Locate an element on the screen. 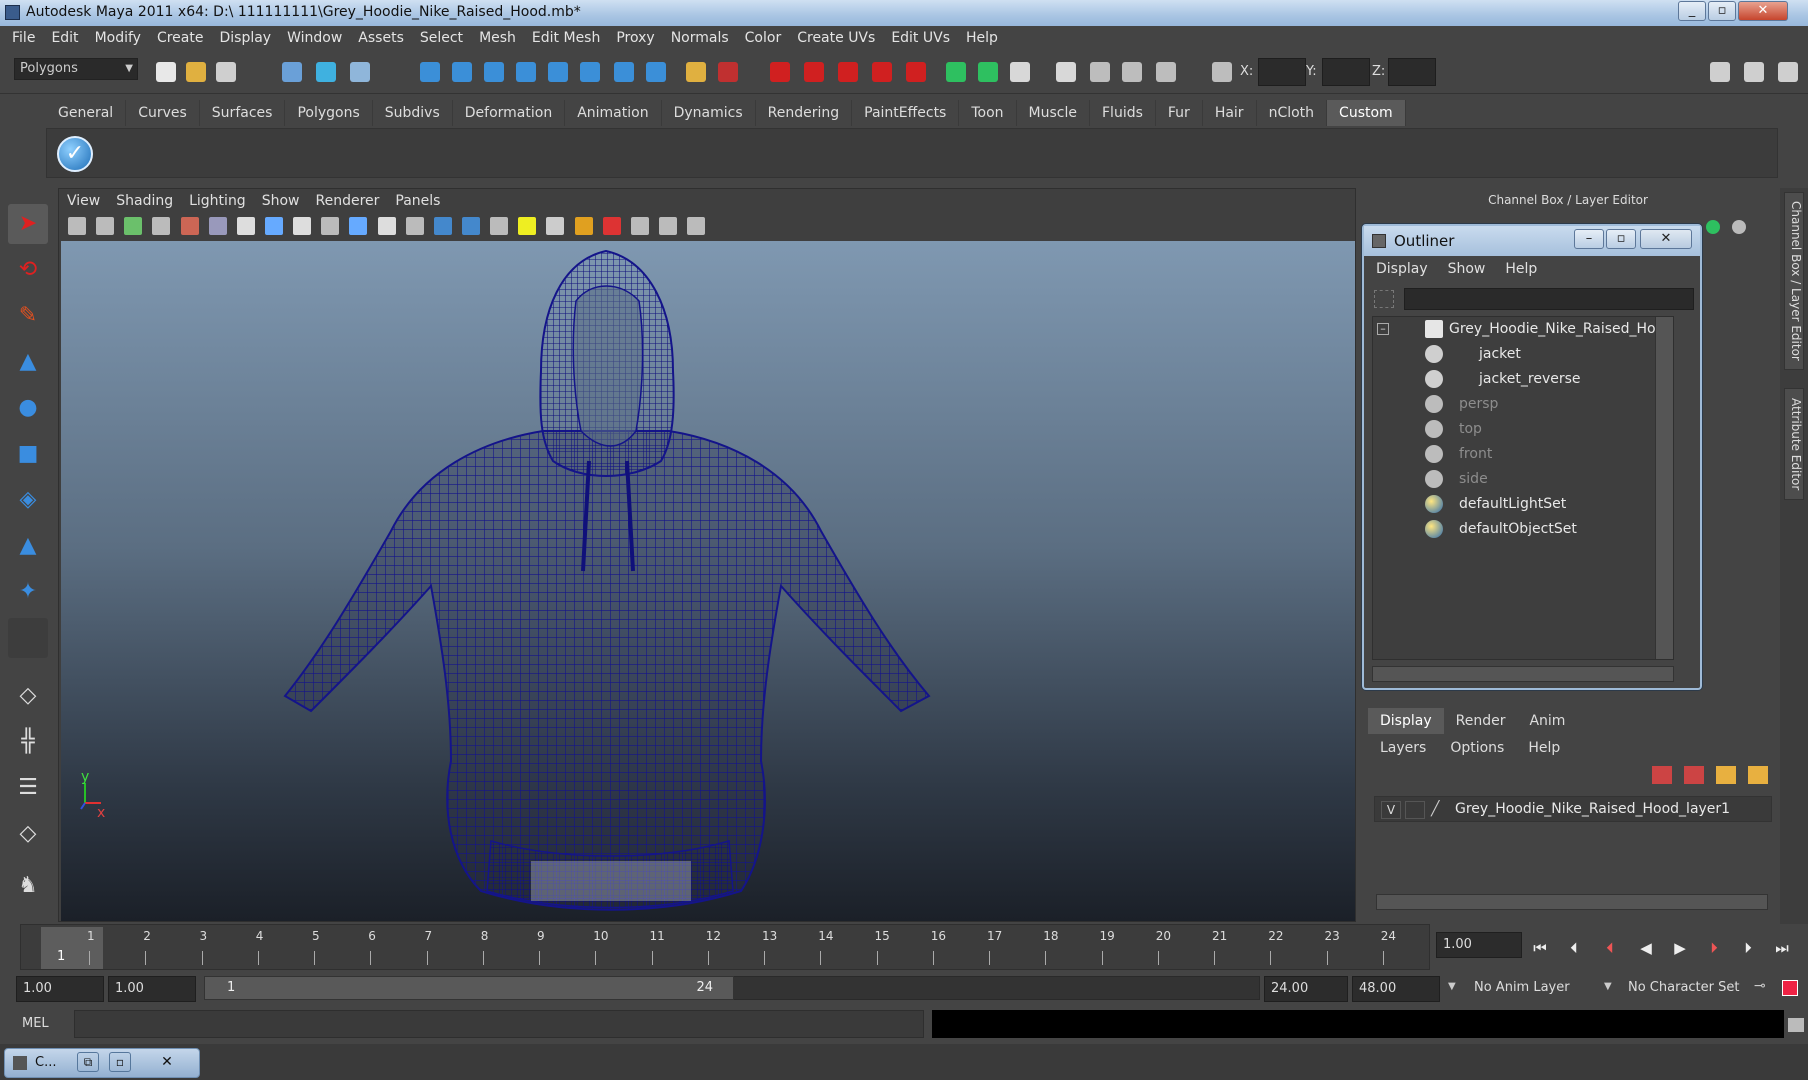 The width and height of the screenshot is (1808, 1080). outliner-filter-icon is located at coordinates (1384, 299).